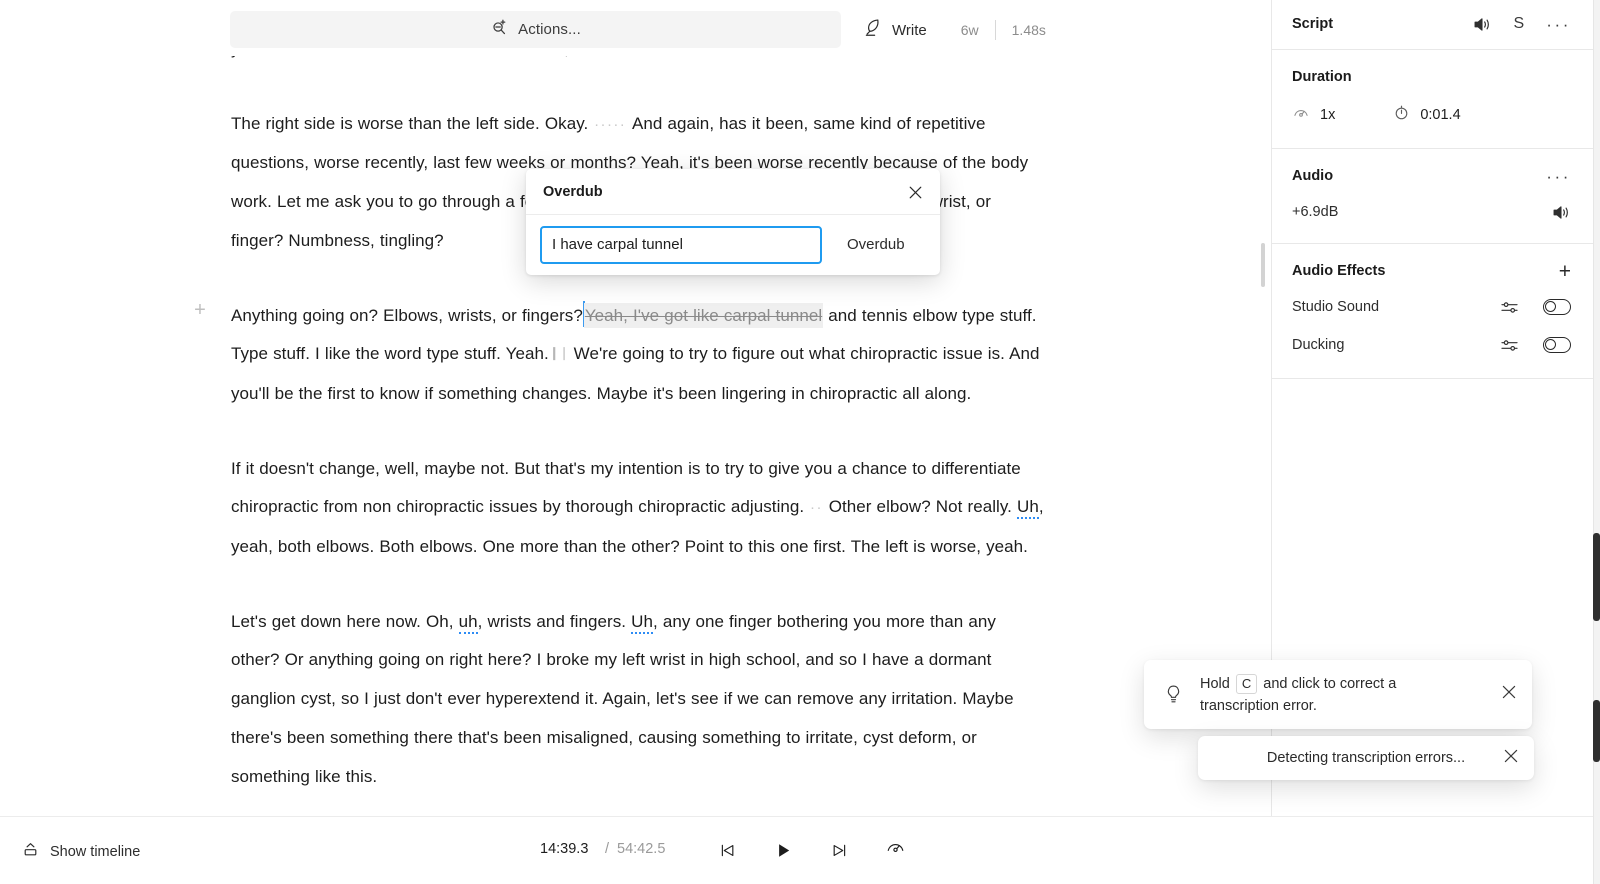 The image size is (1600, 884). Describe the element at coordinates (951, 30) in the screenshot. I see `toolbar-right-group: Write 6w 1.48s` at that location.